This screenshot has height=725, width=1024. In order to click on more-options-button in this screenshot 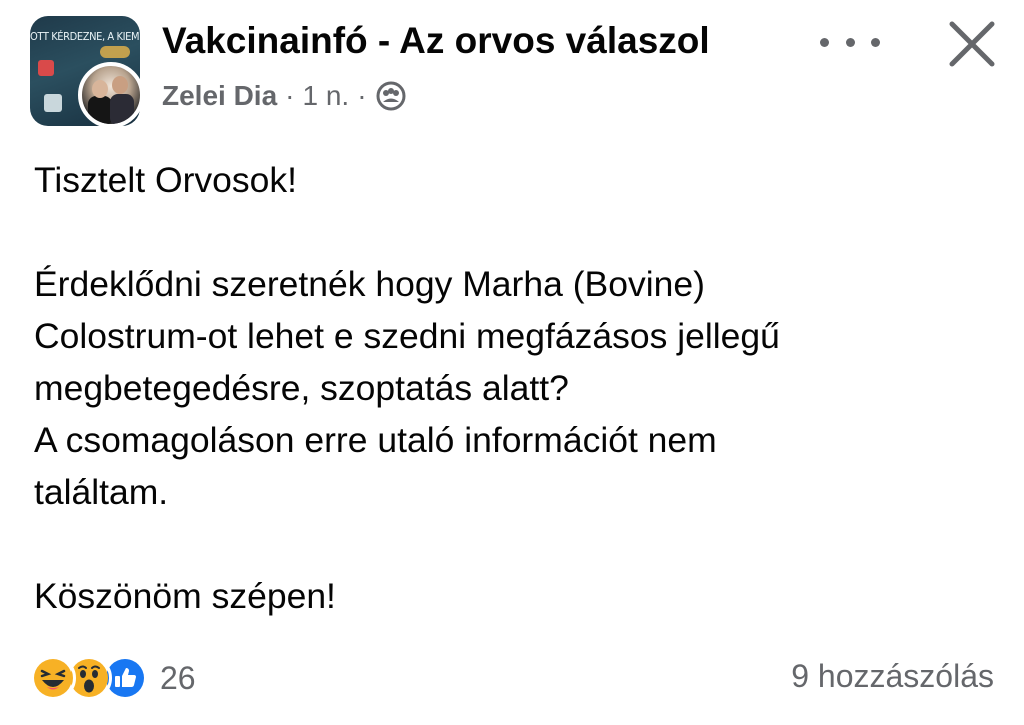, I will do `click(850, 42)`.